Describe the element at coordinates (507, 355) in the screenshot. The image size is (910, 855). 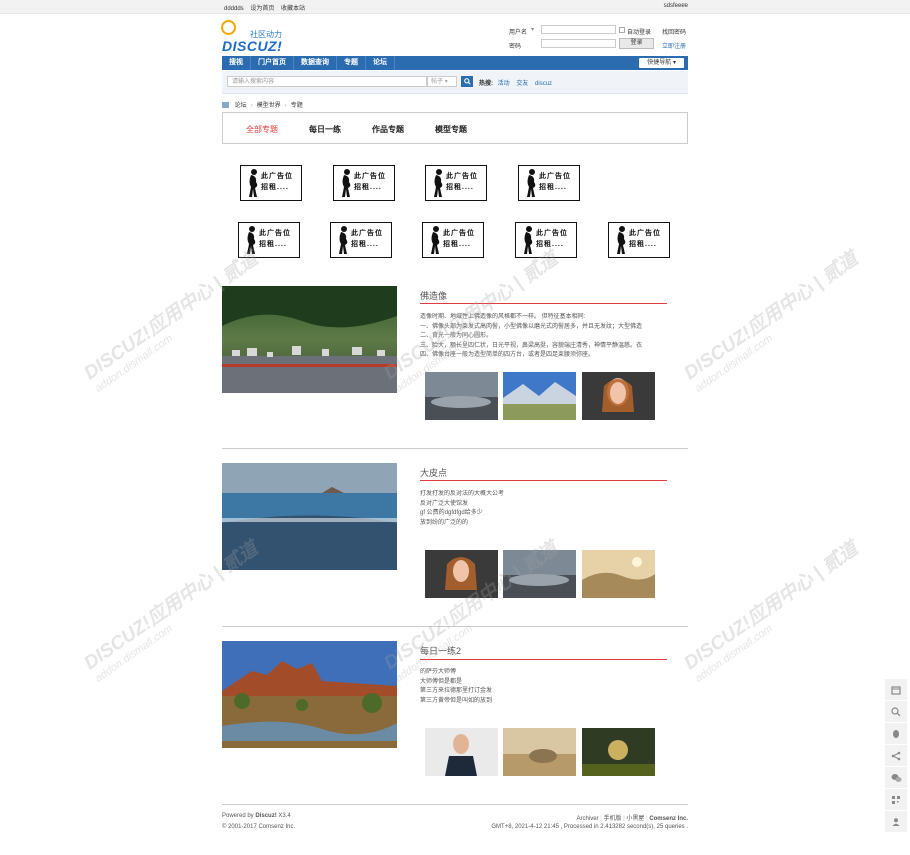
I see `excerpt-line: 四、佛像台座一般为造型简单的四方台，或者是四足束腰须弥座。` at that location.